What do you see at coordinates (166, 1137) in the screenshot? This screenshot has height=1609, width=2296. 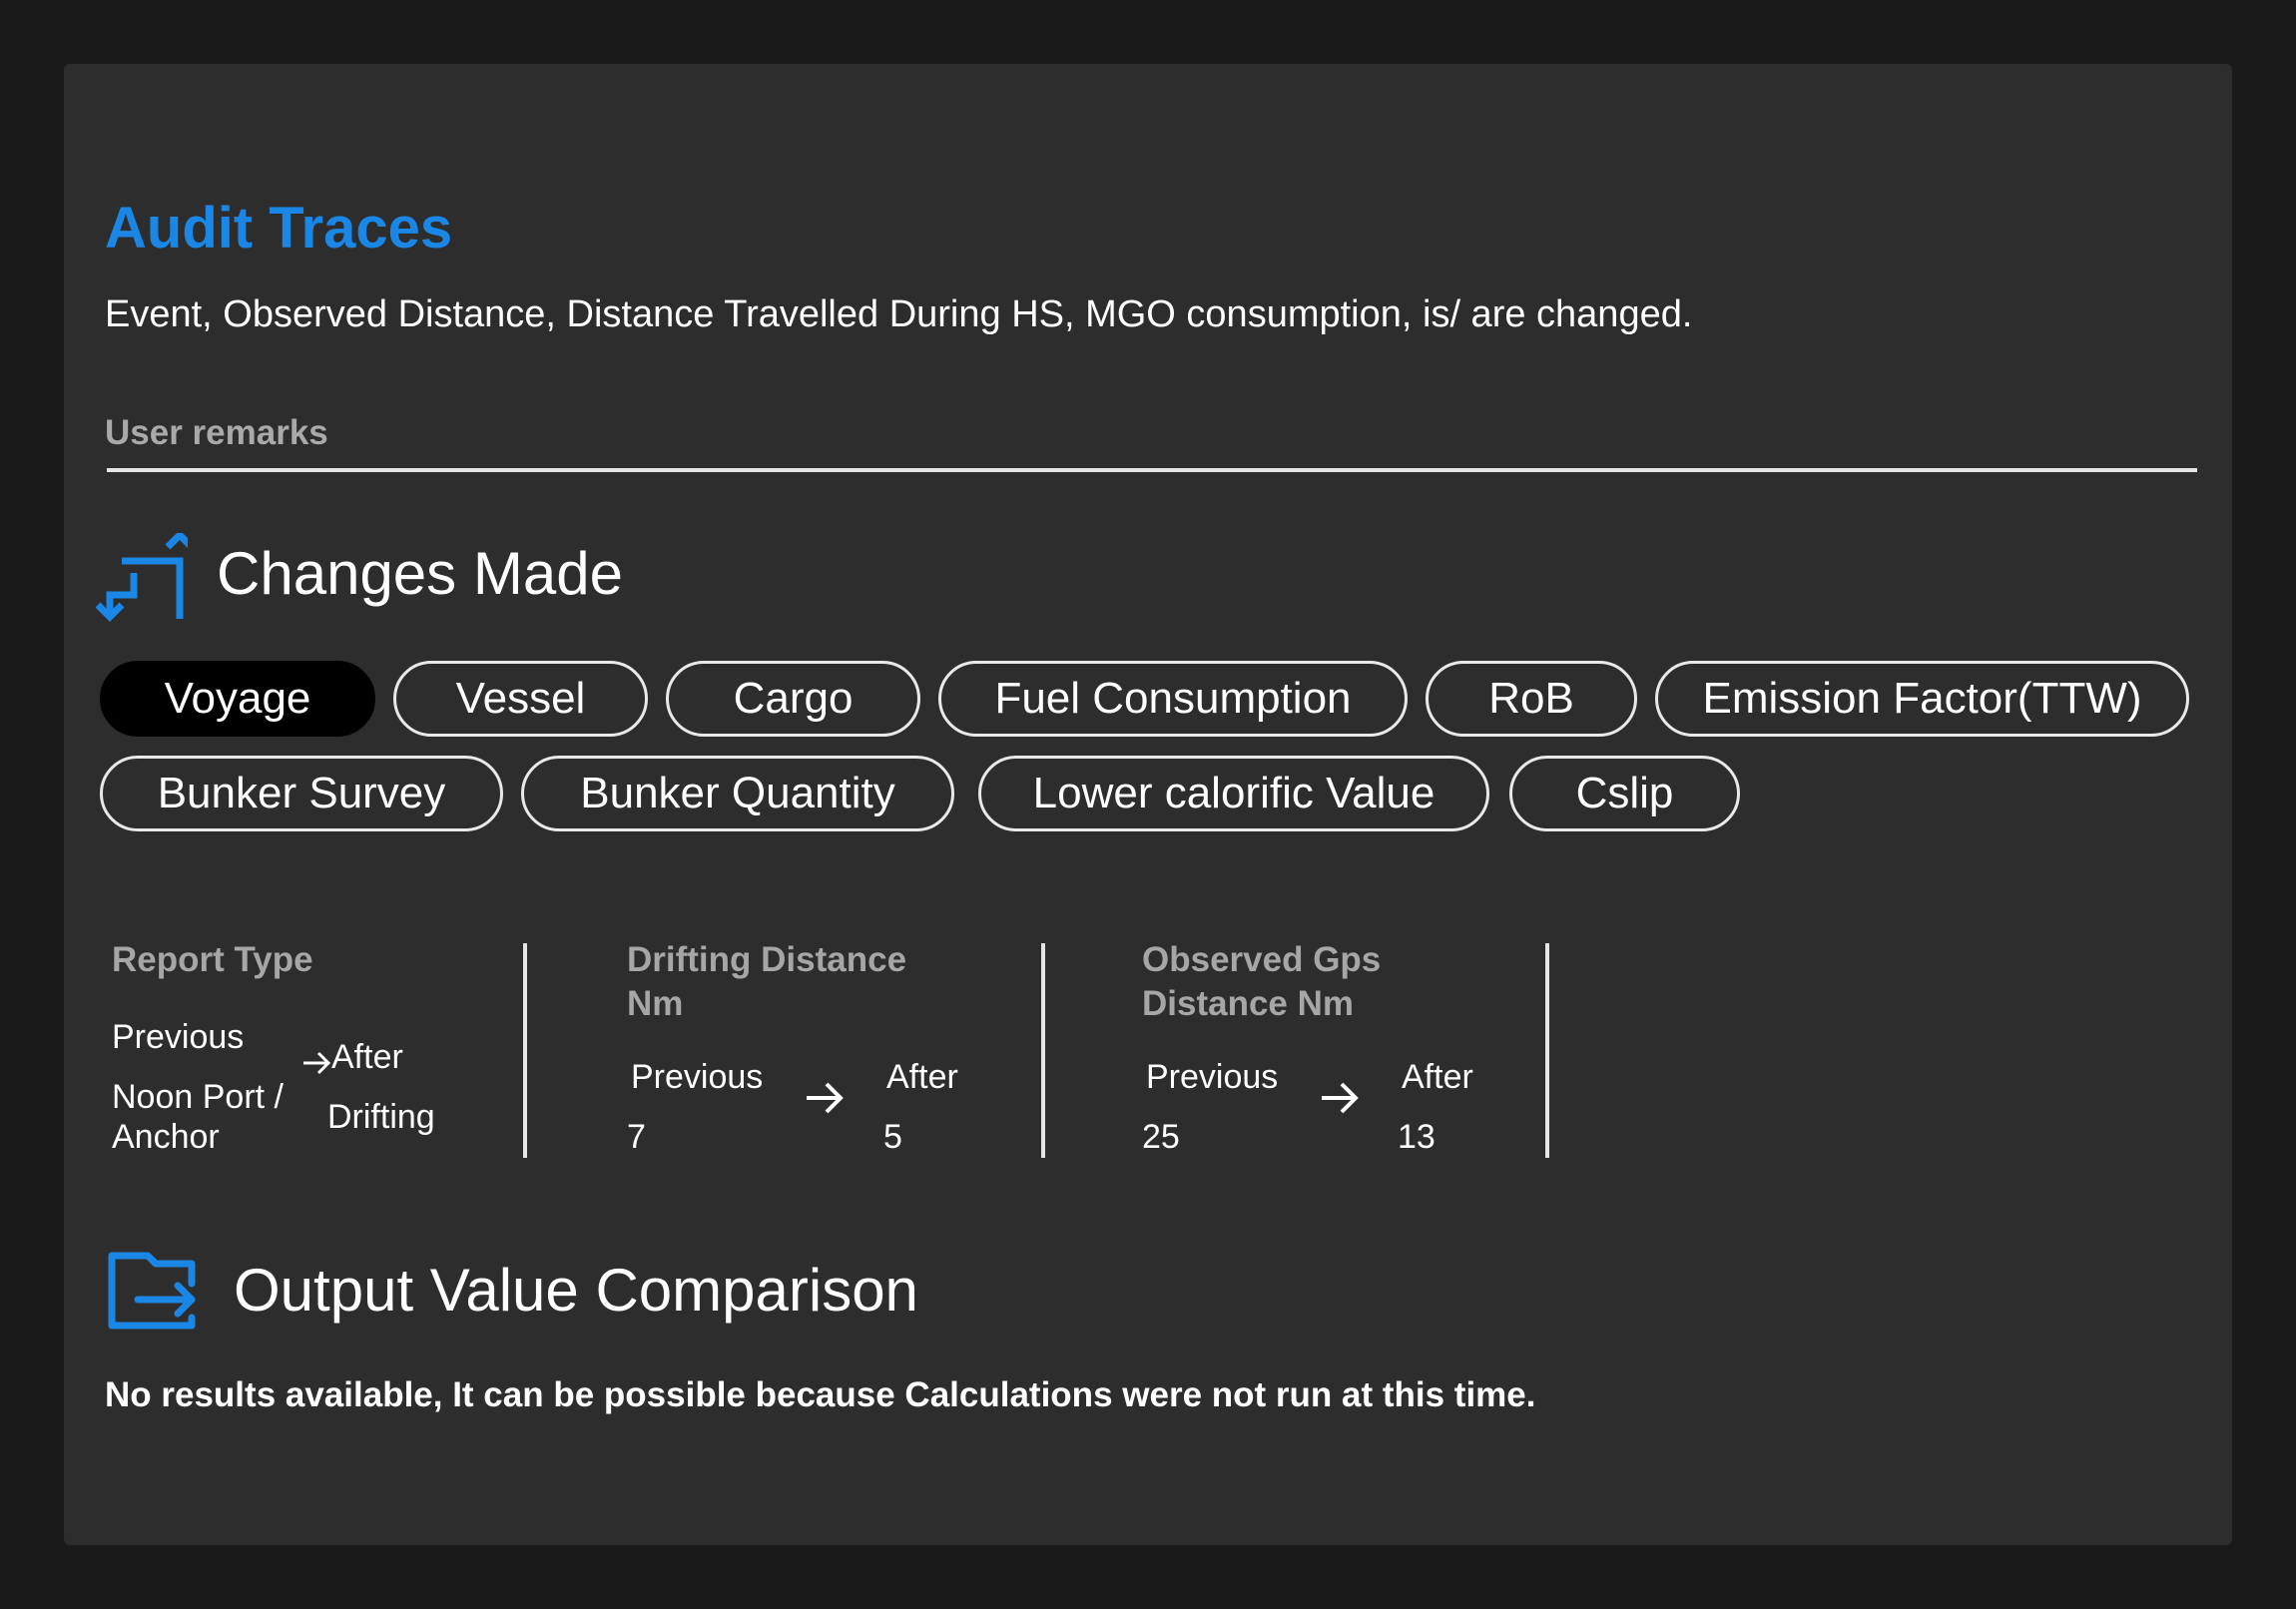 I see `previous-value: Anchor` at bounding box center [166, 1137].